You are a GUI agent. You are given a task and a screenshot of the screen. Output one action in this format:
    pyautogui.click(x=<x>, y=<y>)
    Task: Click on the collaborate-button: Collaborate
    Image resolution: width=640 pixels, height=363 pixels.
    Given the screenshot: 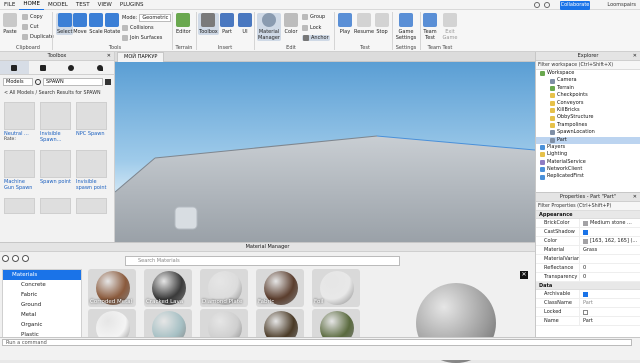 What is the action you would take?
    pyautogui.click(x=575, y=5)
    